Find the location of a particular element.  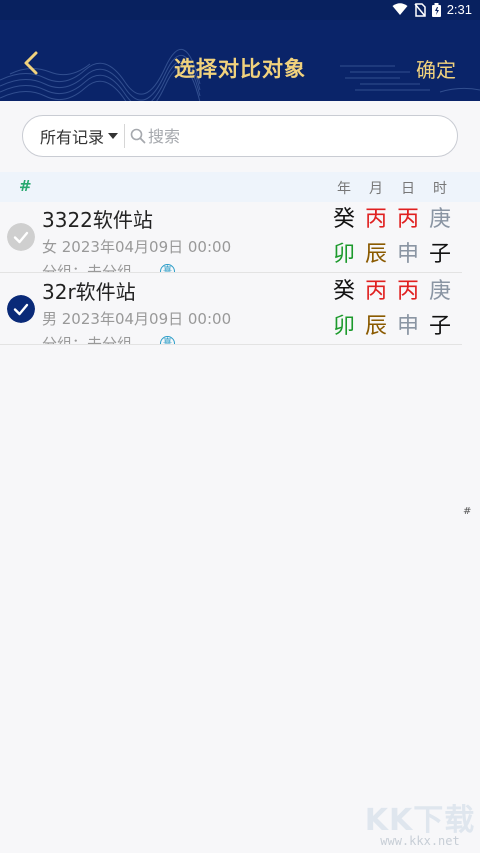

day-column-header: 日 is located at coordinates (408, 189).